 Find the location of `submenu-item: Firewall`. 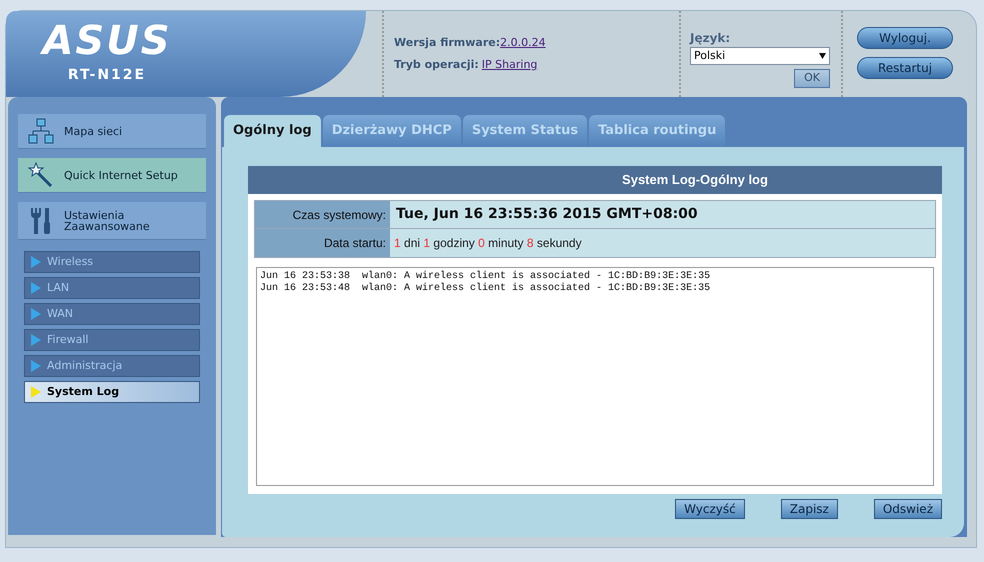

submenu-item: Firewall is located at coordinates (112, 340).